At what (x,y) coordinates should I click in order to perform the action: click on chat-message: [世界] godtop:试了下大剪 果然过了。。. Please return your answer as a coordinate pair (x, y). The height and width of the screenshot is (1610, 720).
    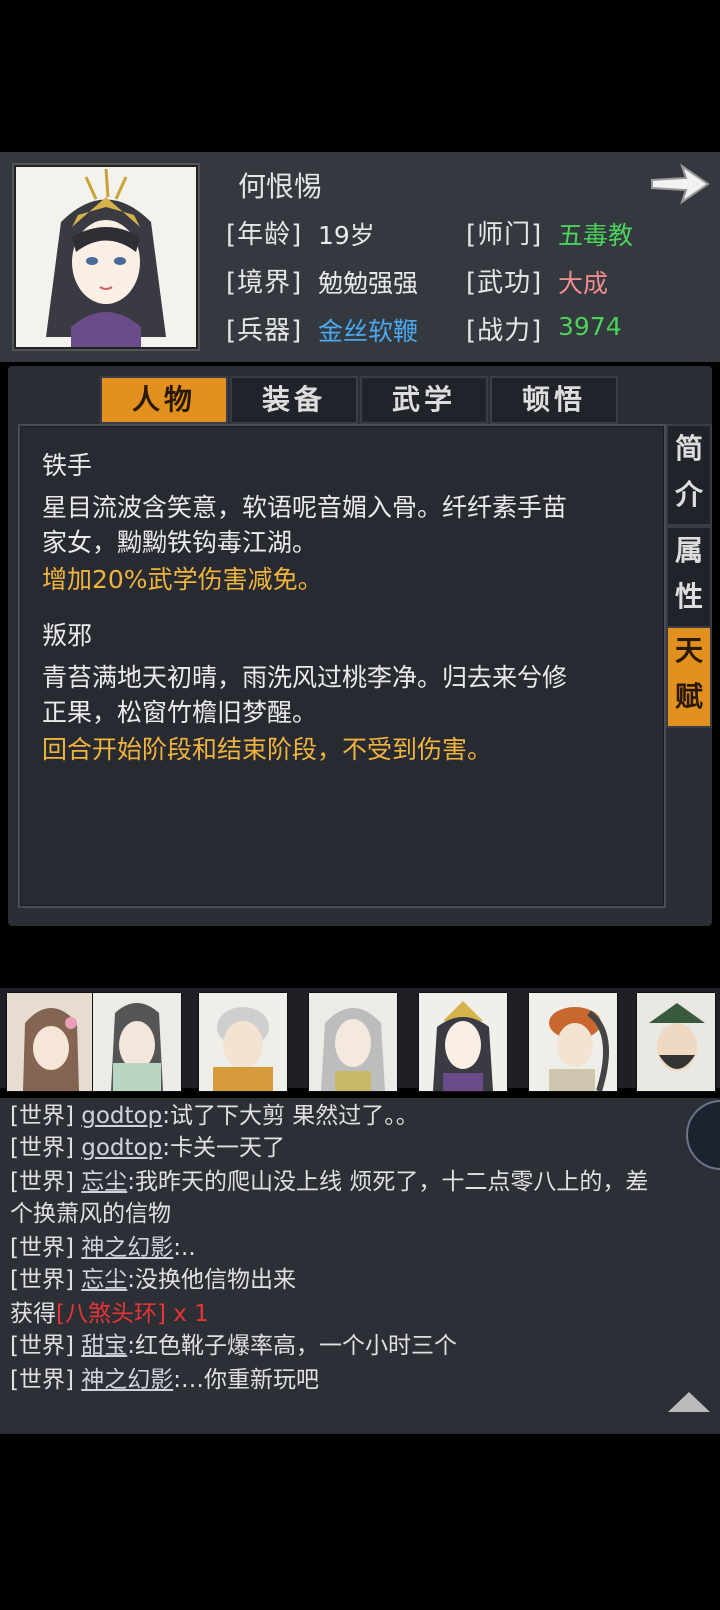
    Looking at the image, I should click on (355, 1116).